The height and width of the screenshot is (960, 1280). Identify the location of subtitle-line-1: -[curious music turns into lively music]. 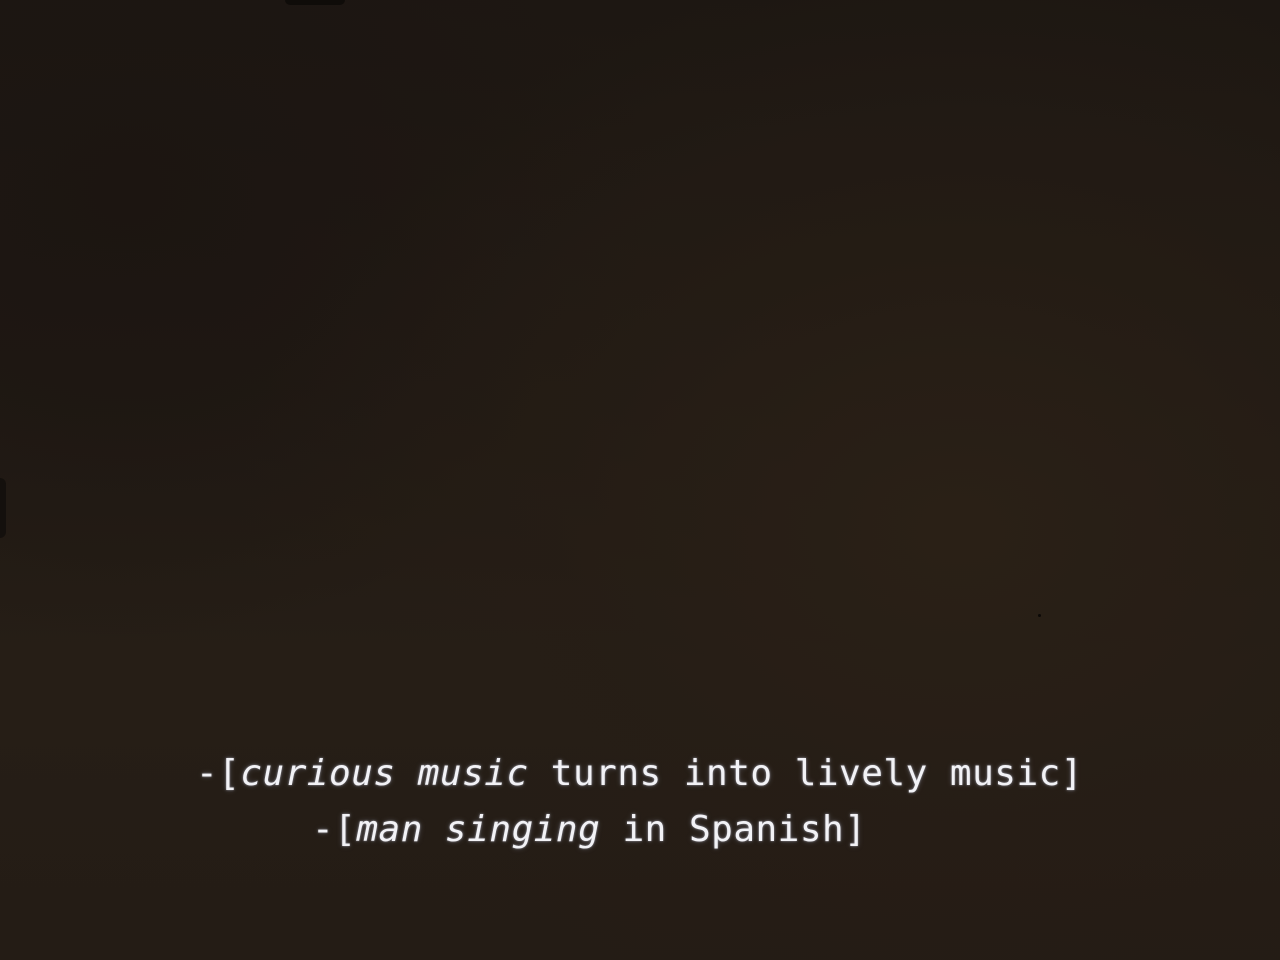
(639, 774).